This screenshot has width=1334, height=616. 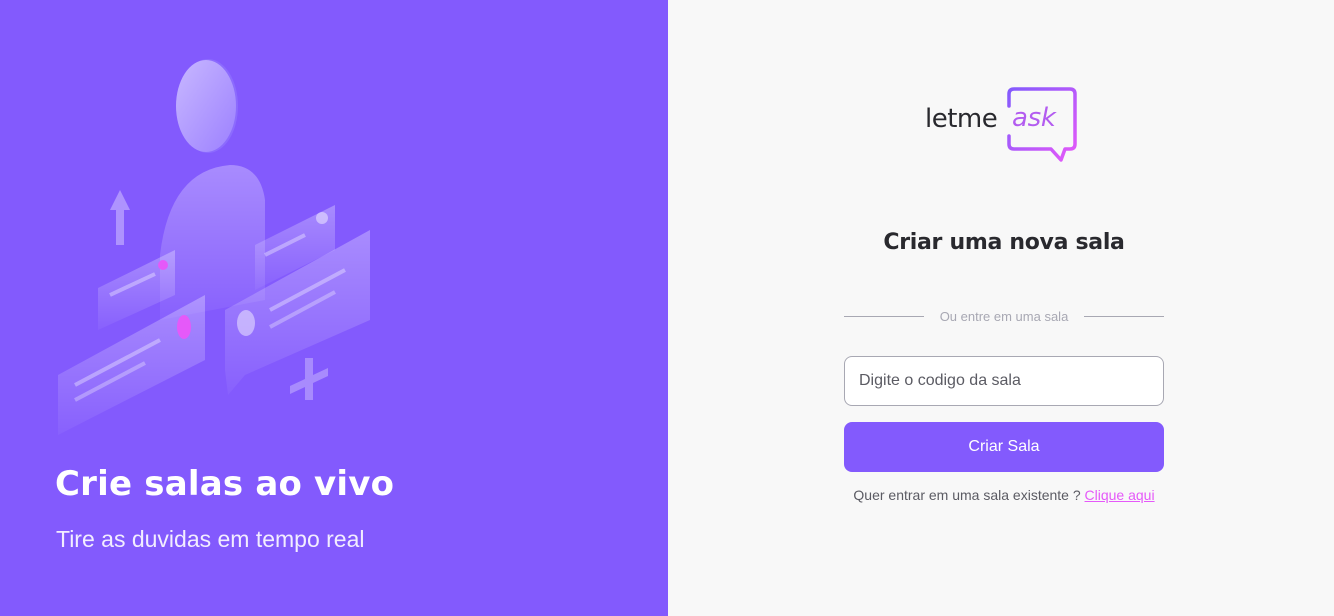 I want to click on logo-accent-word: ask, so click(x=1034, y=118).